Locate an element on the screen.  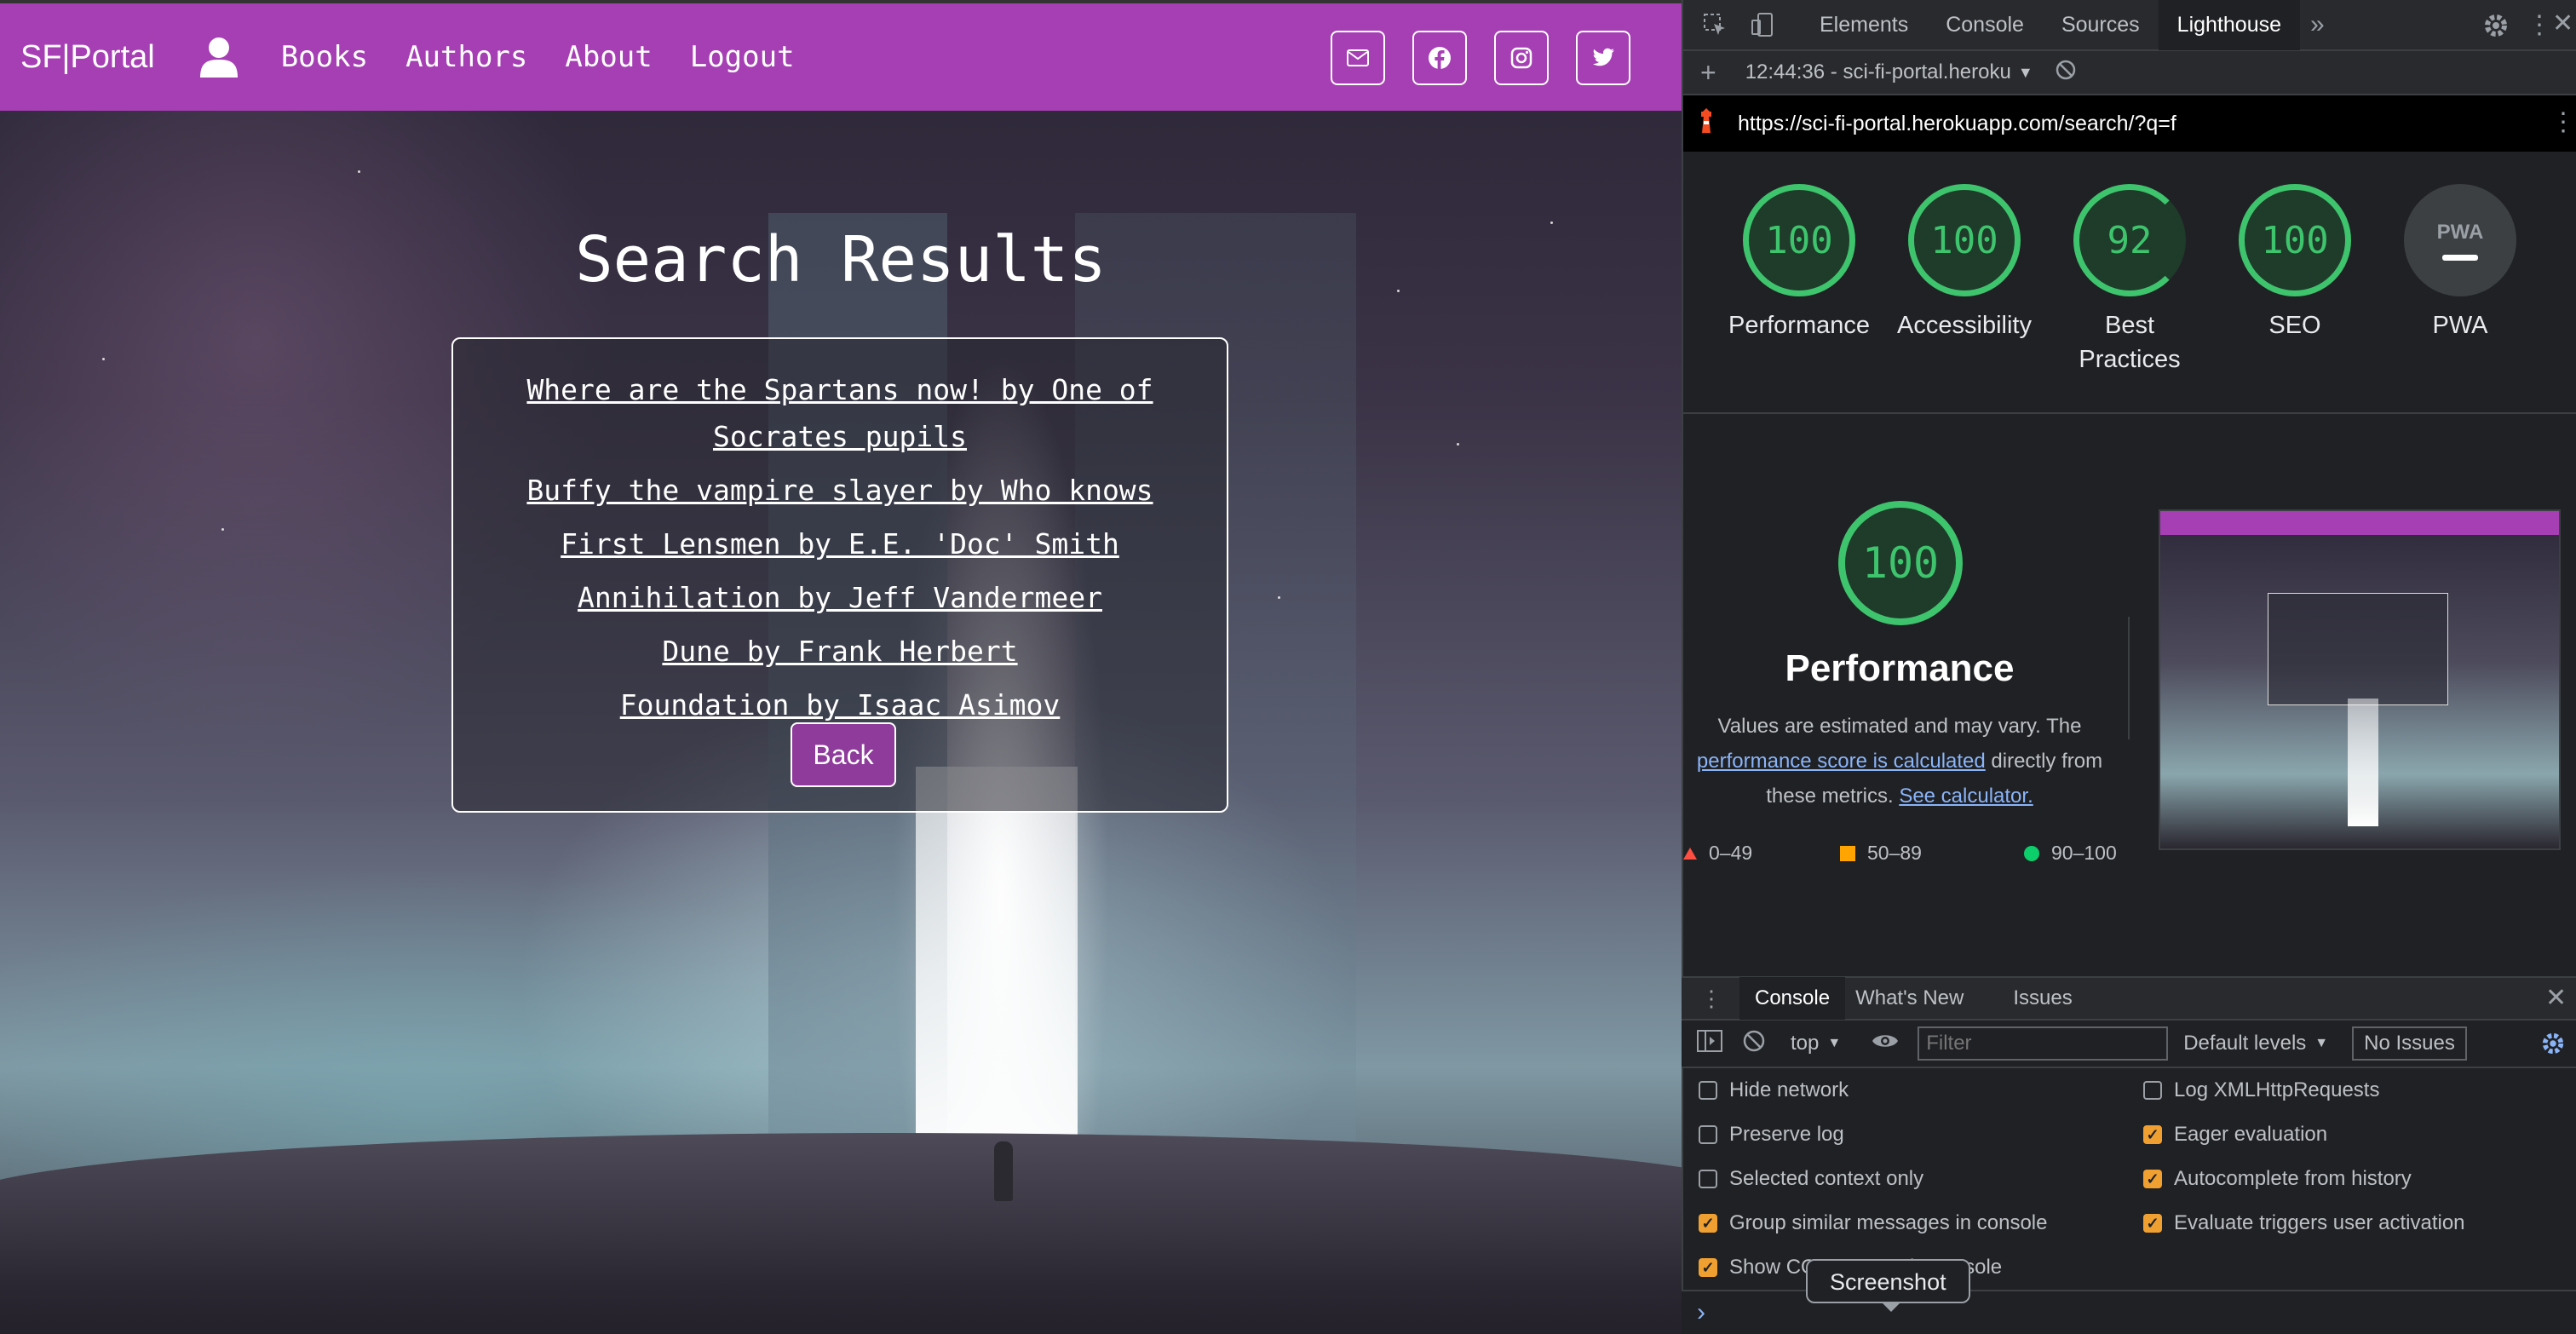
result-link: Dune by Frank Herbert is located at coordinates (840, 651).